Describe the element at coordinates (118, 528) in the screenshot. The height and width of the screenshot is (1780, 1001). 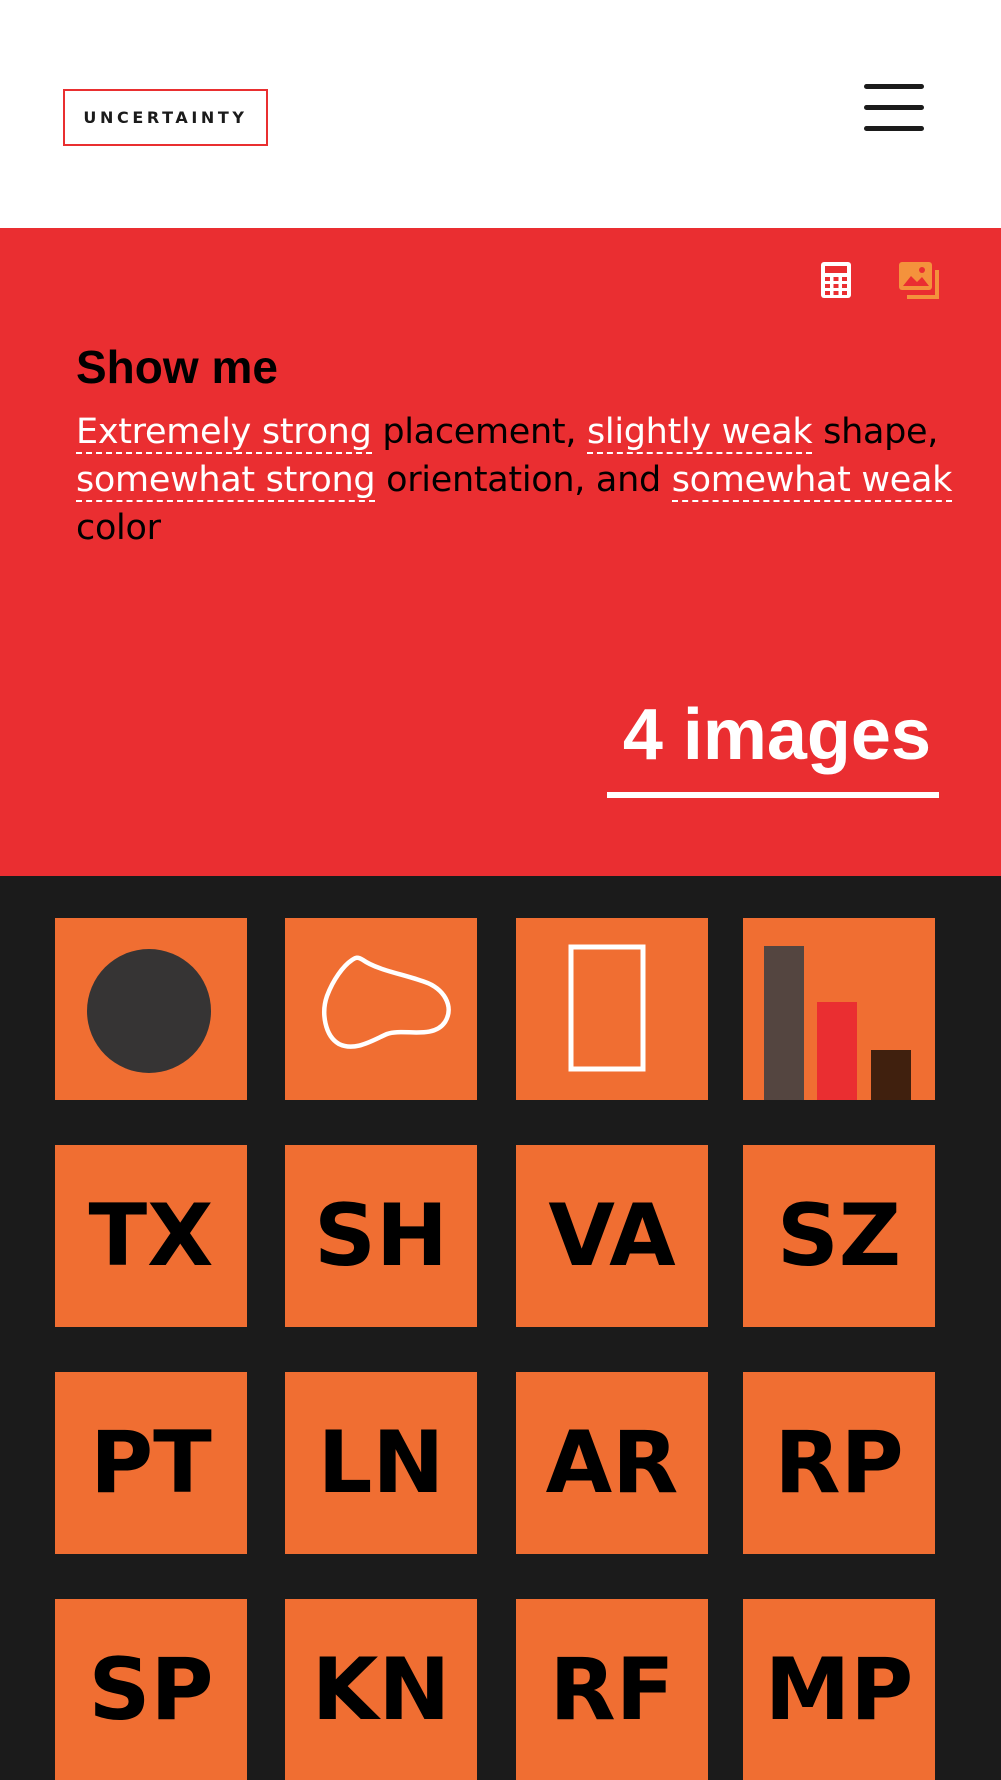
I see `color-label: color` at that location.